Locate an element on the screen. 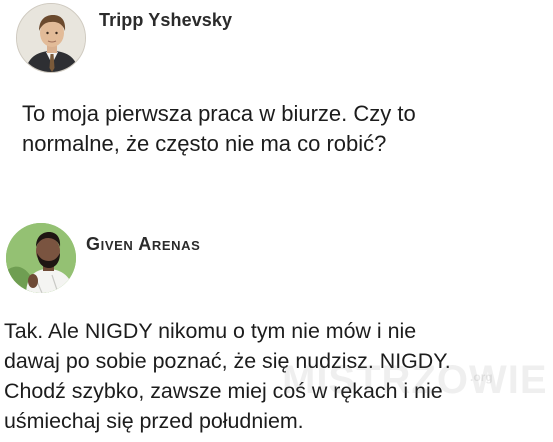 This screenshot has height=442, width=553. author-name: Given Arenas is located at coordinates (143, 244).